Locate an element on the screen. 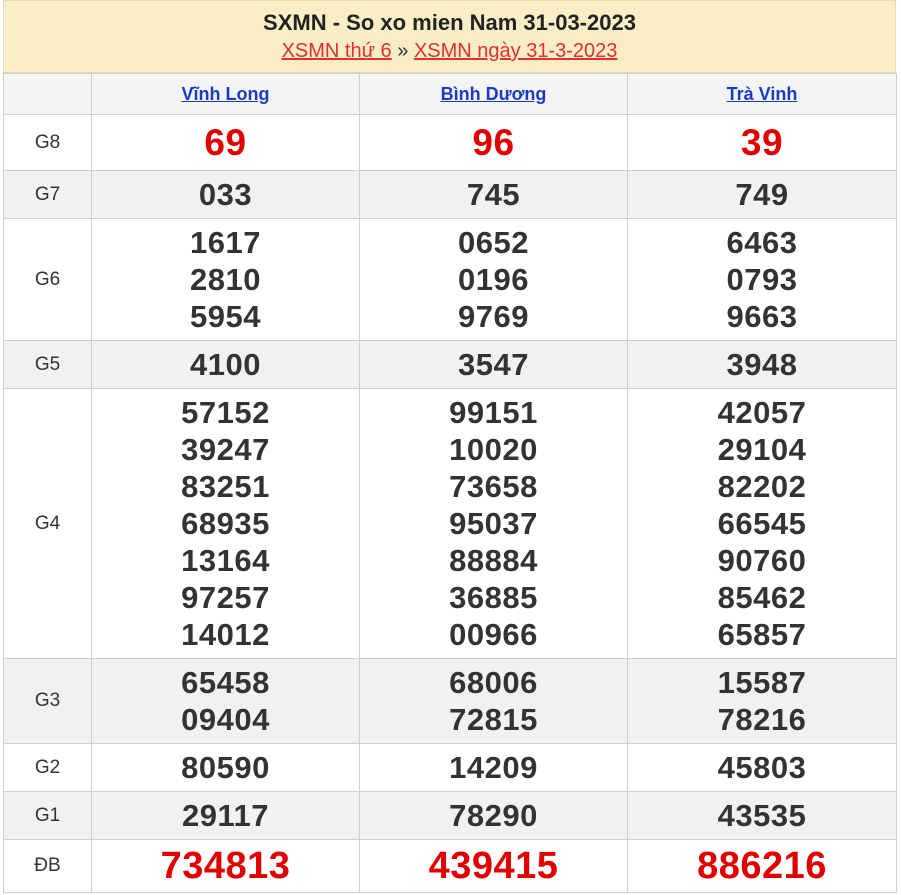 The height and width of the screenshot is (895, 901). prize-number: 3948 is located at coordinates (762, 364).